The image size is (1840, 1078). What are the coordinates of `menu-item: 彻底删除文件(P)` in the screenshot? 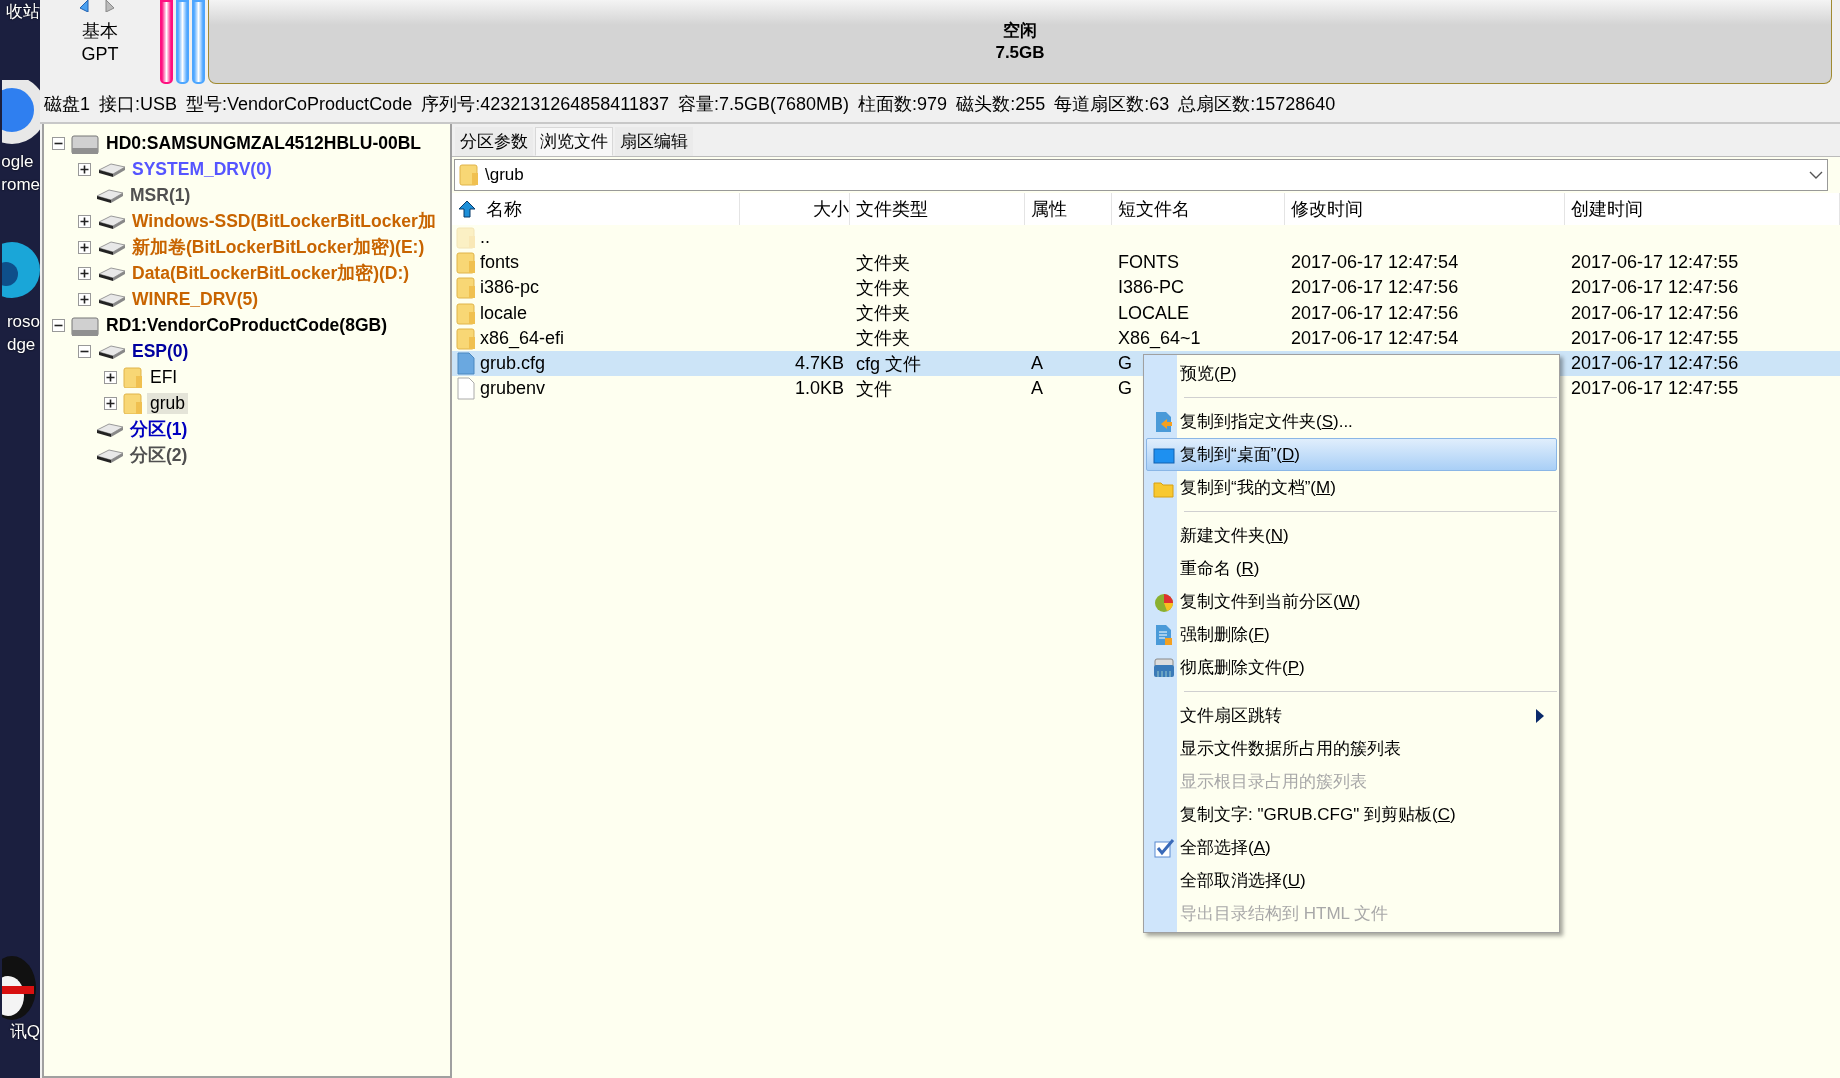 It's located at (1351, 667).